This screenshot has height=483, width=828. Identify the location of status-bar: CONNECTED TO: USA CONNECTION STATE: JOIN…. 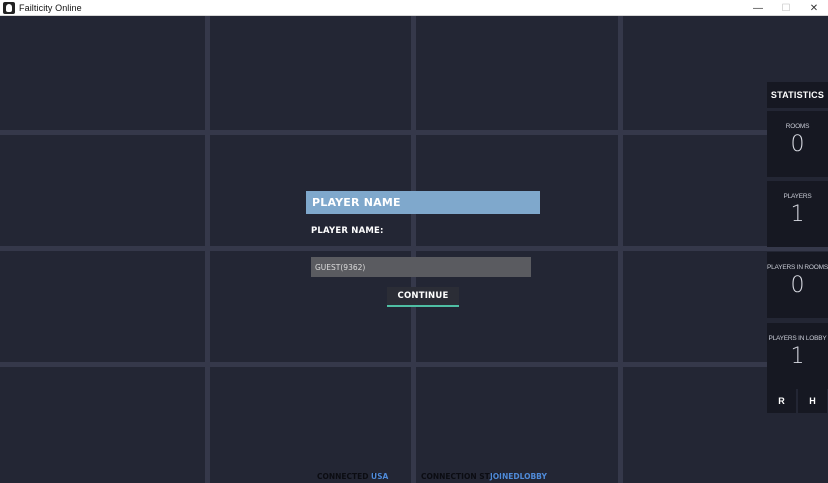
(414, 476).